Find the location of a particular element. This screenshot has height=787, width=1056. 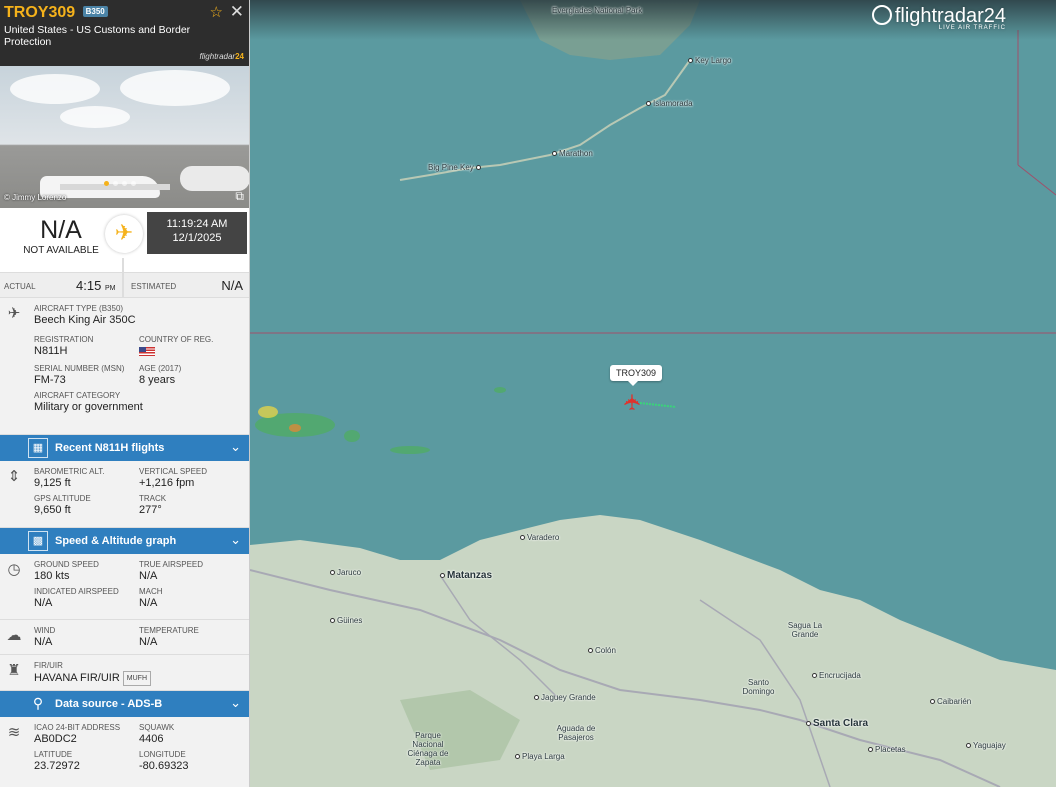

data-source-bar: ⚲ Data source - ADS-B ⌄ is located at coordinates (124, 704).